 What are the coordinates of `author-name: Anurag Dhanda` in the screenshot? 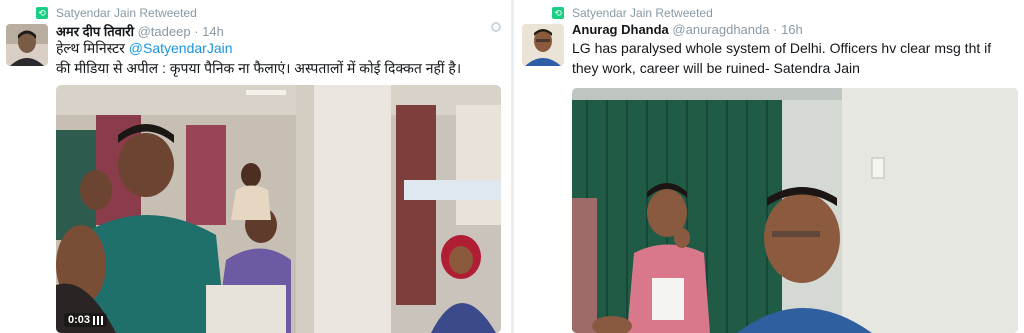 It's located at (620, 29).